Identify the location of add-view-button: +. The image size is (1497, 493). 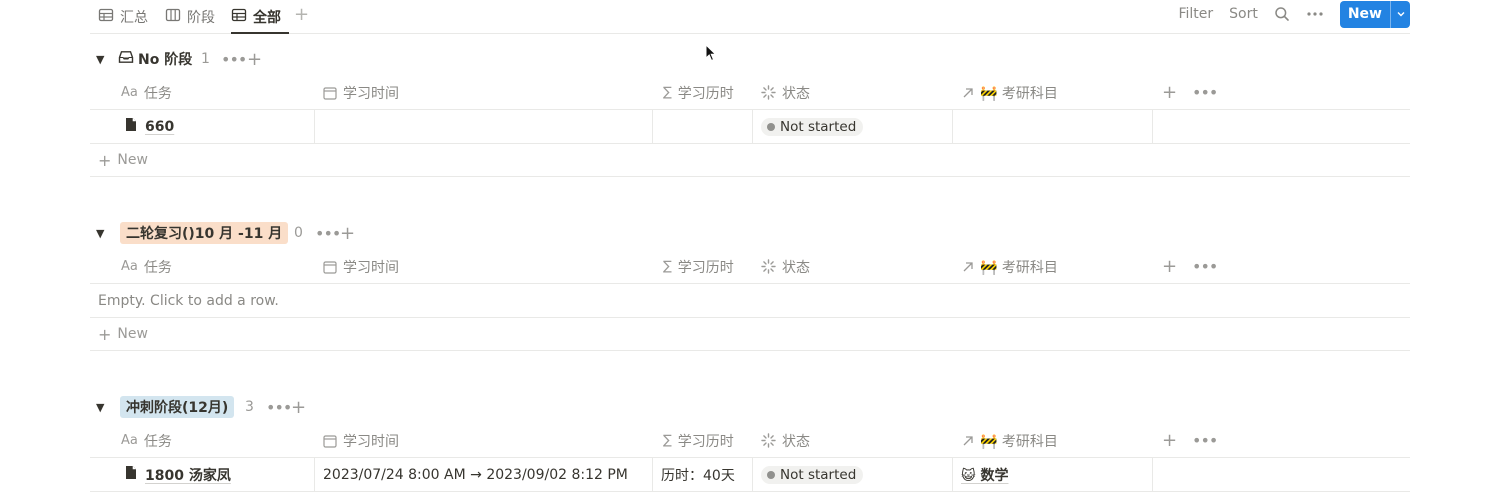
(301, 14).